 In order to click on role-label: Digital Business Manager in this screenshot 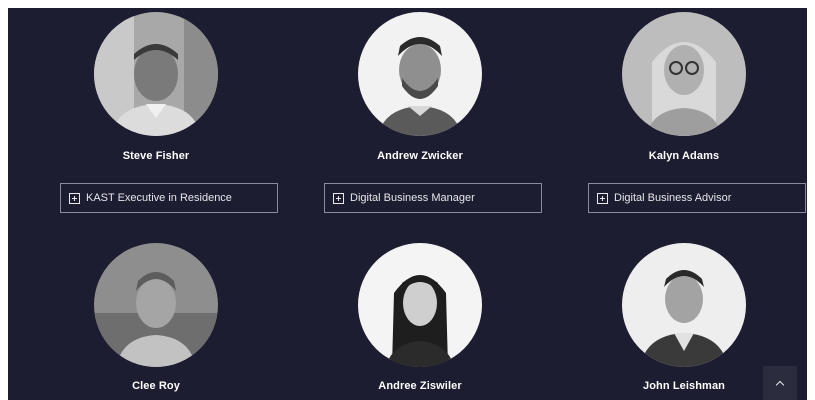, I will do `click(412, 198)`.